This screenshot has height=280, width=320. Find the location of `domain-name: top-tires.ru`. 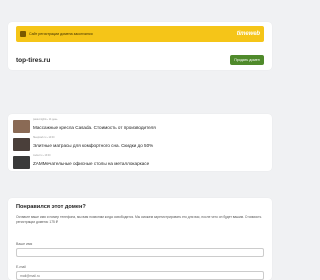

domain-name: top-tires.ru is located at coordinates (33, 60).